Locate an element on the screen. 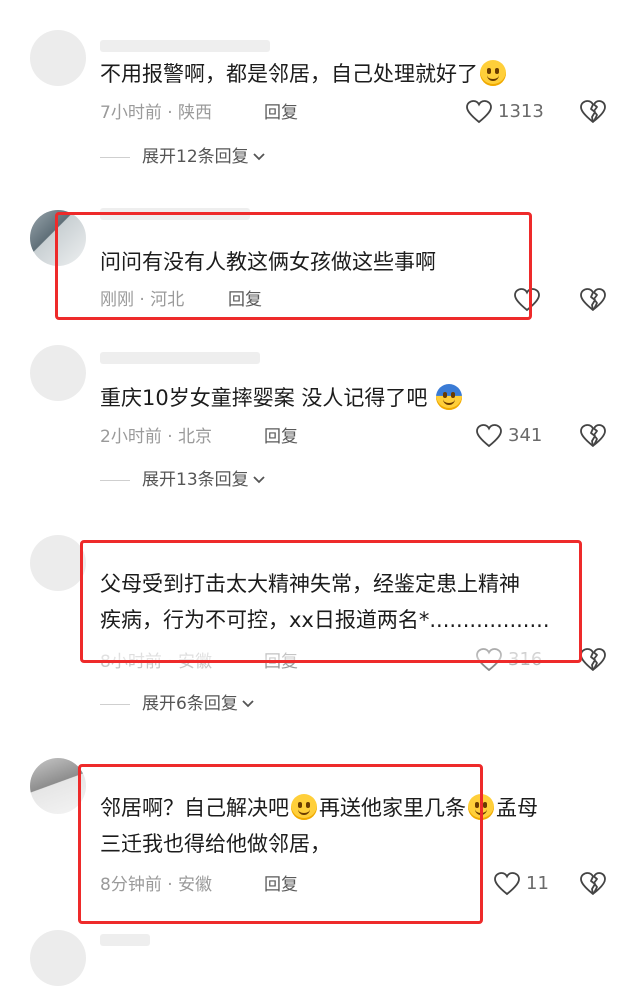 The height and width of the screenshot is (986, 640). expand-replies-button: 展开12条回复 is located at coordinates (182, 157).